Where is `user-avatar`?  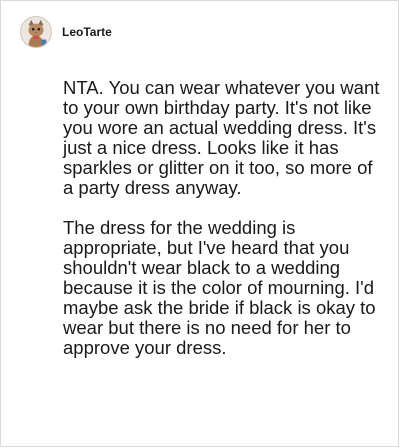 user-avatar is located at coordinates (36, 32).